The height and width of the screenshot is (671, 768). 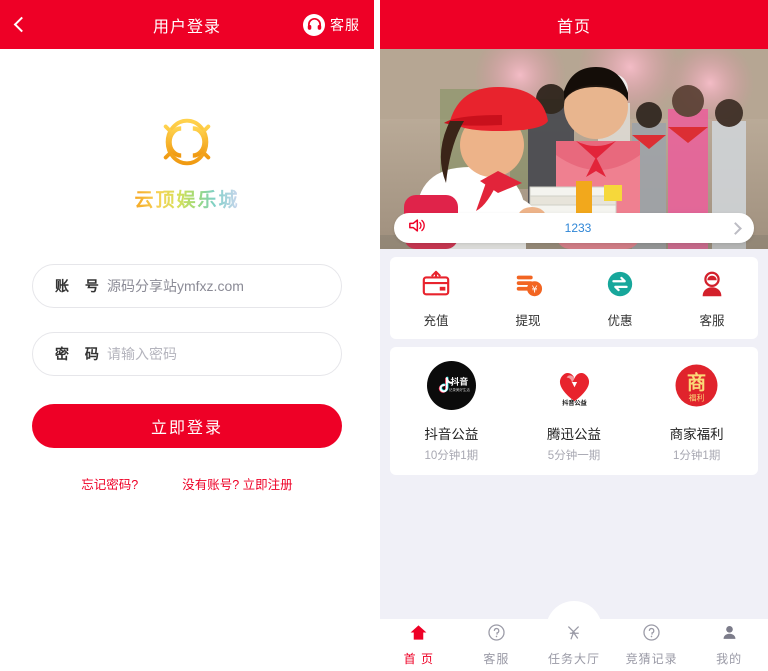 I want to click on quick-action-recharge: 充值, so click(x=436, y=299).